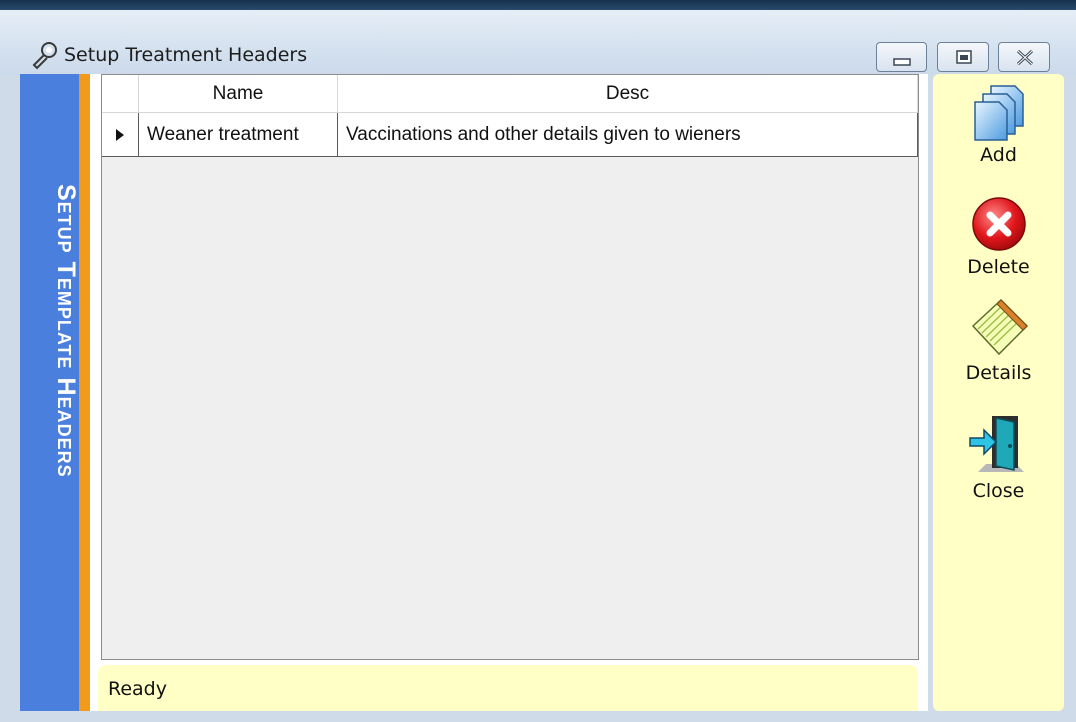  Describe the element at coordinates (137, 689) in the screenshot. I see `status-text: Ready` at that location.